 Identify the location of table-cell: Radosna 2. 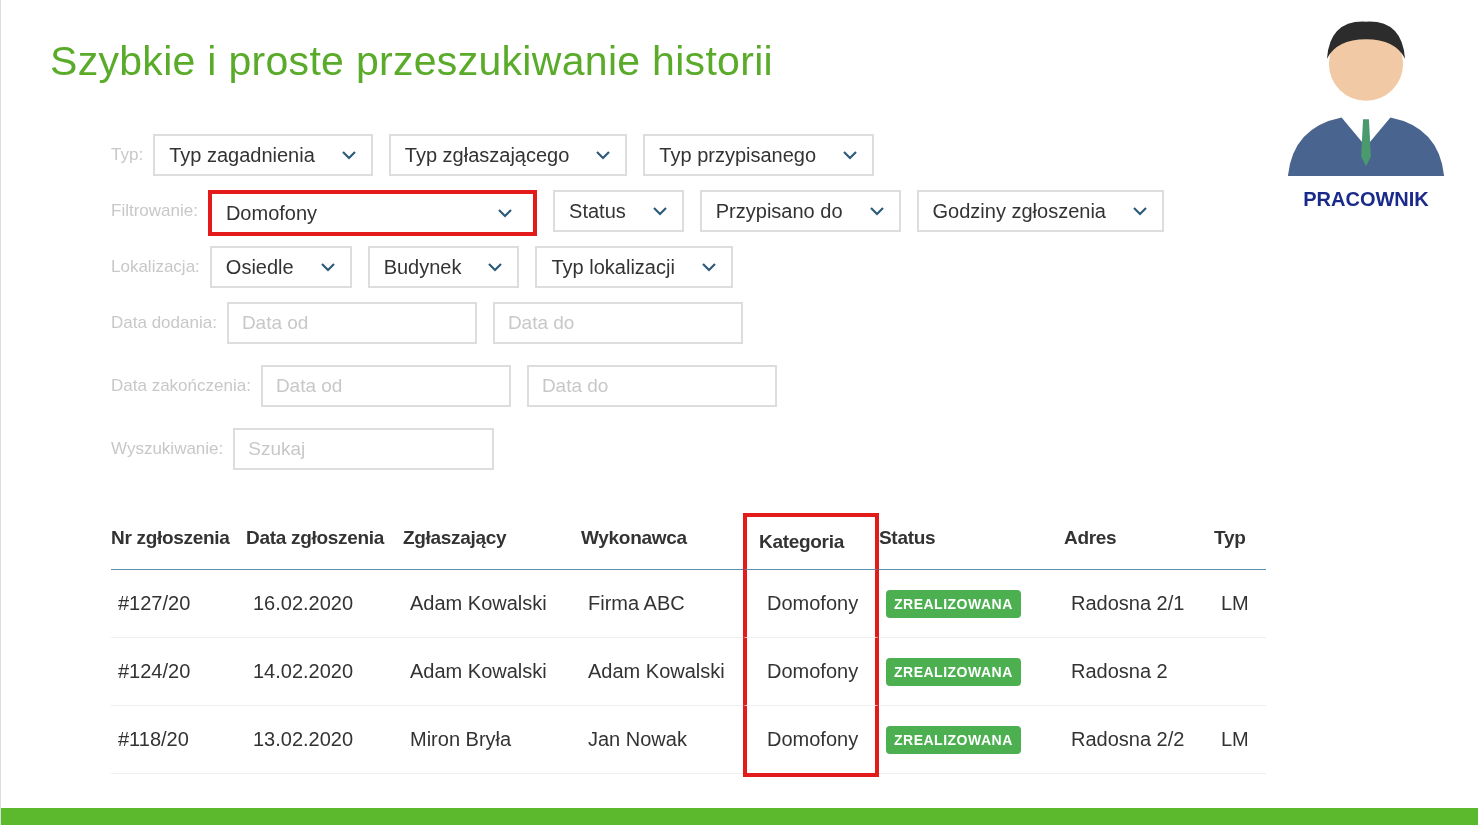
(1119, 671).